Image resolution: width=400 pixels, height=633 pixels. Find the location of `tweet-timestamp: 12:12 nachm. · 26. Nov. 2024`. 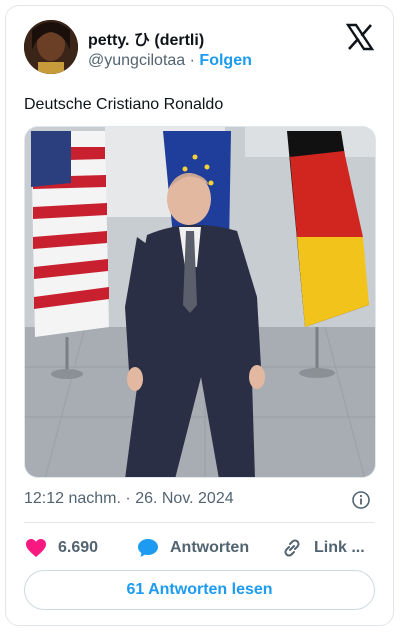

tweet-timestamp: 12:12 nachm. · 26. Nov. 2024 is located at coordinates (129, 499).